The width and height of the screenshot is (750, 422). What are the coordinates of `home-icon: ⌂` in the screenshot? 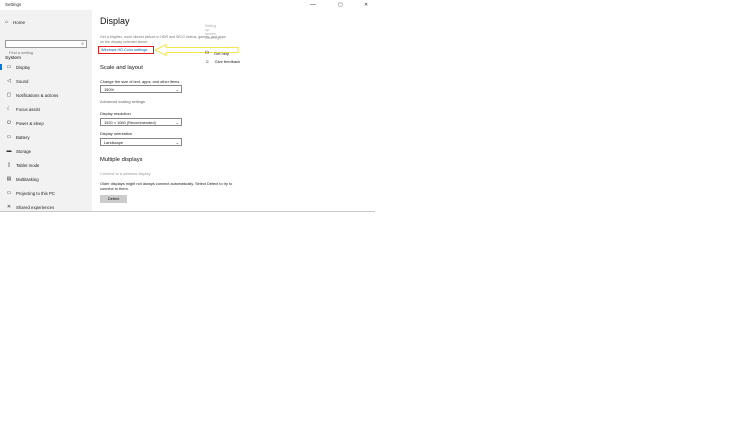 It's located at (7, 22).